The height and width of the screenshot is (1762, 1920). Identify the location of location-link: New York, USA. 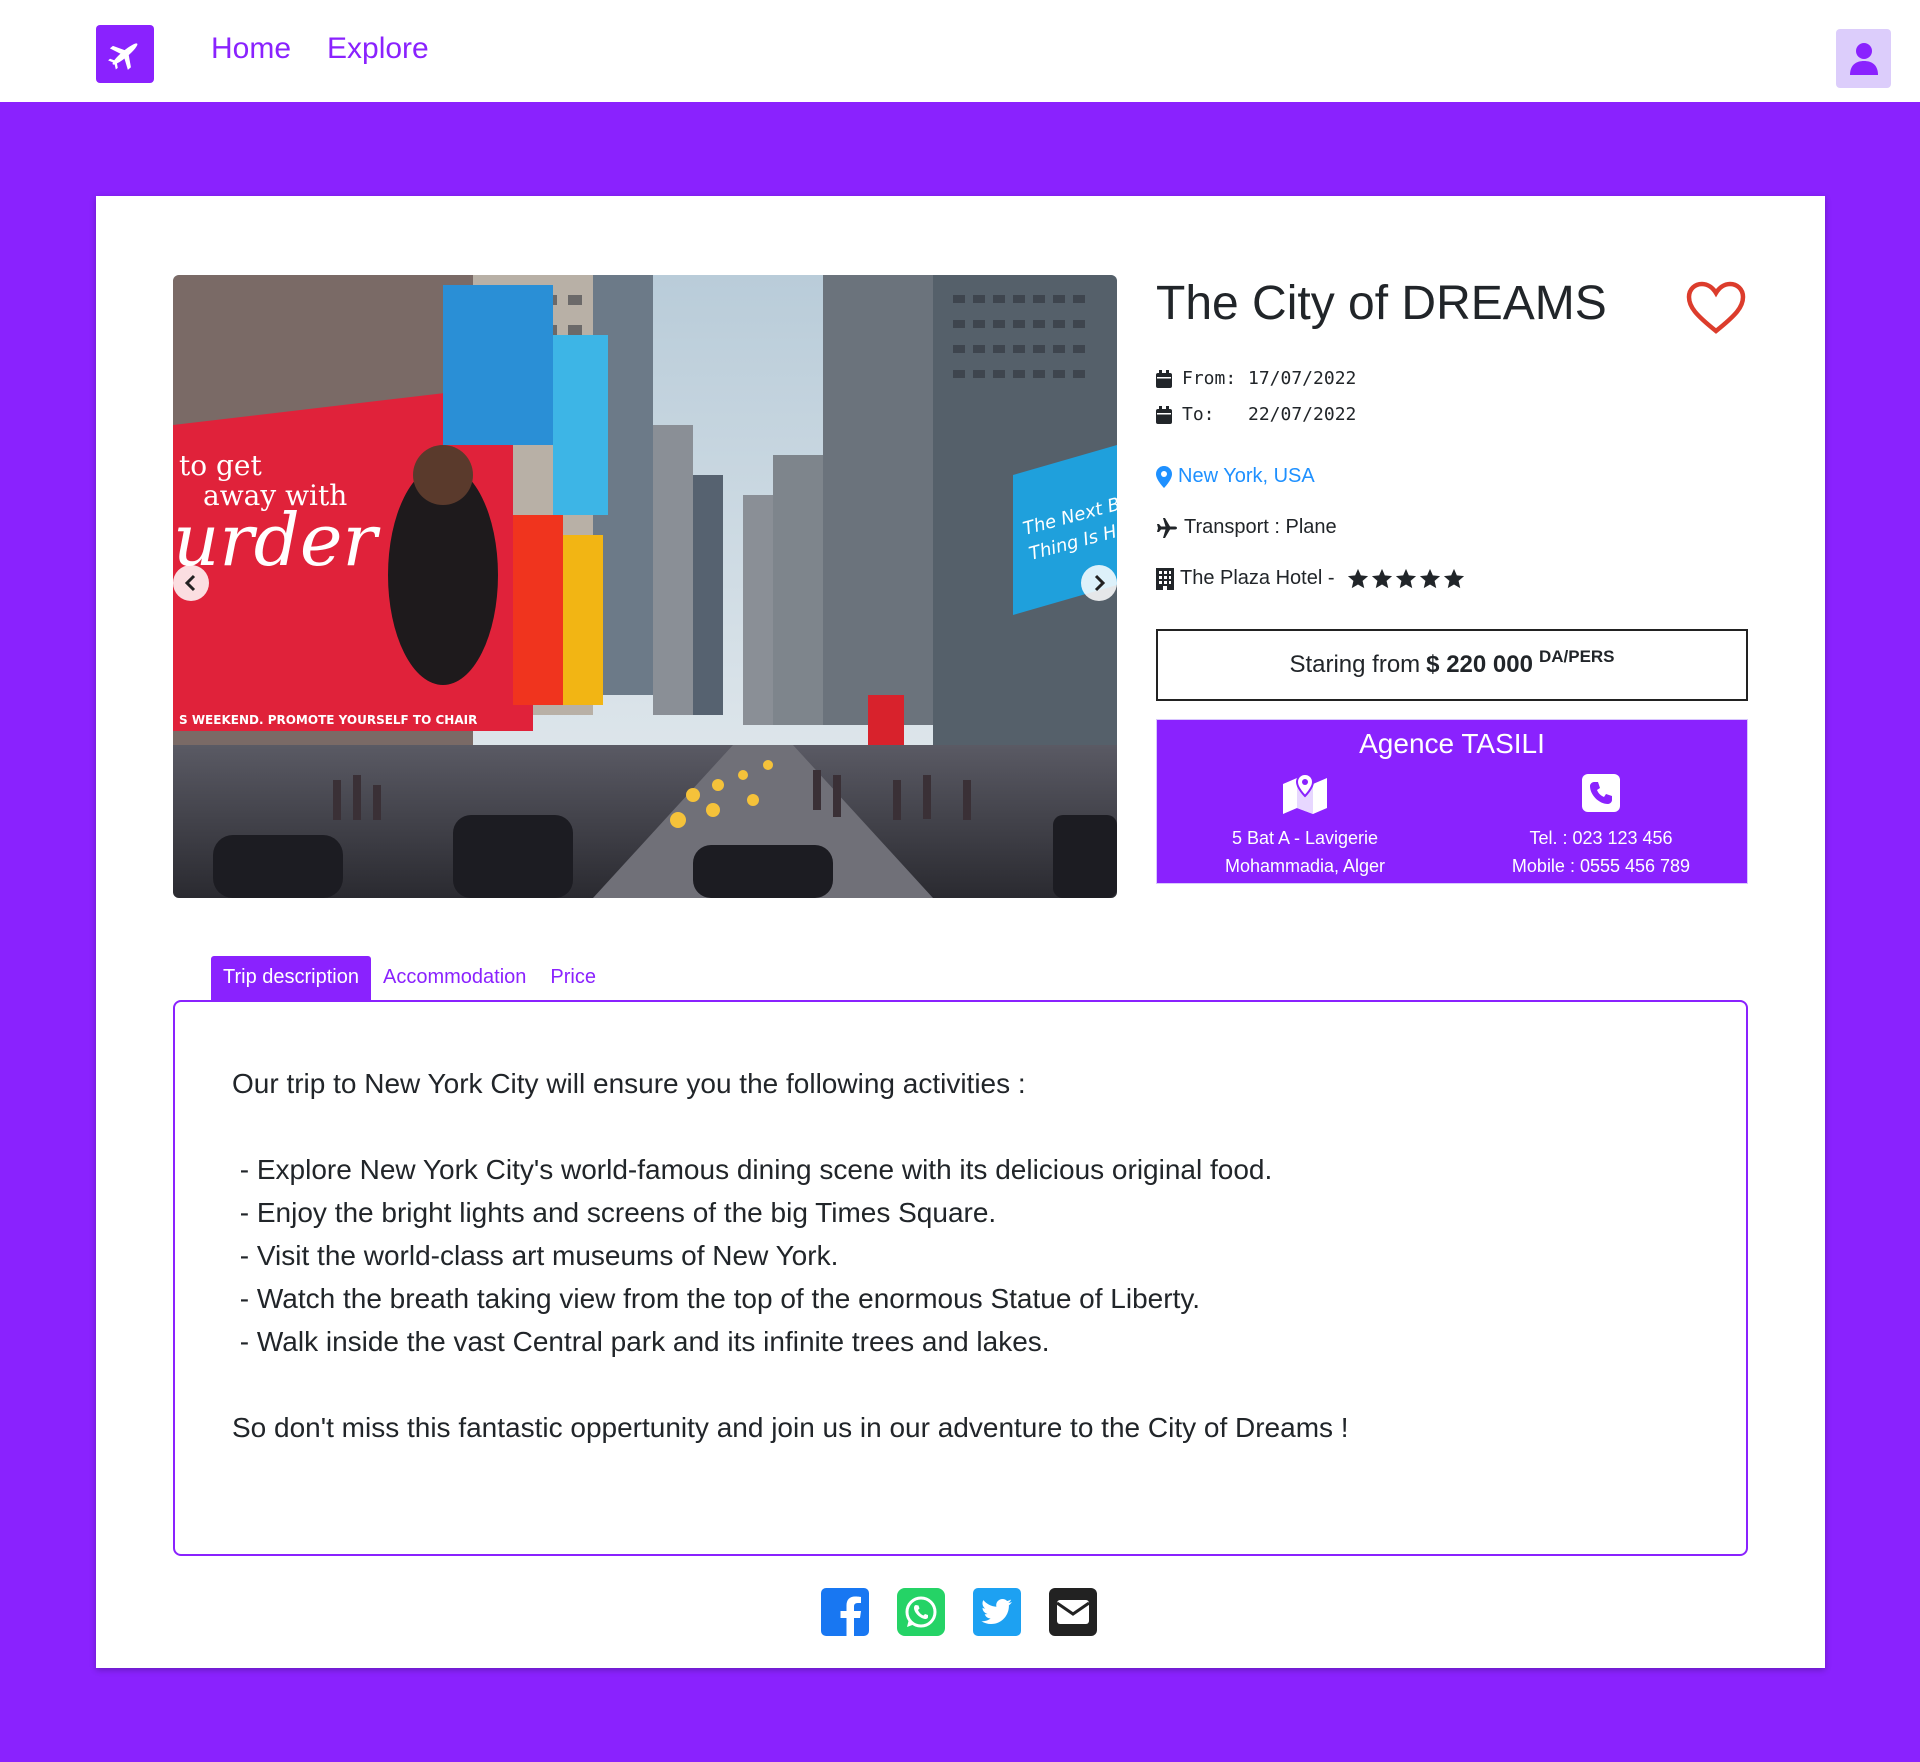
(1235, 476).